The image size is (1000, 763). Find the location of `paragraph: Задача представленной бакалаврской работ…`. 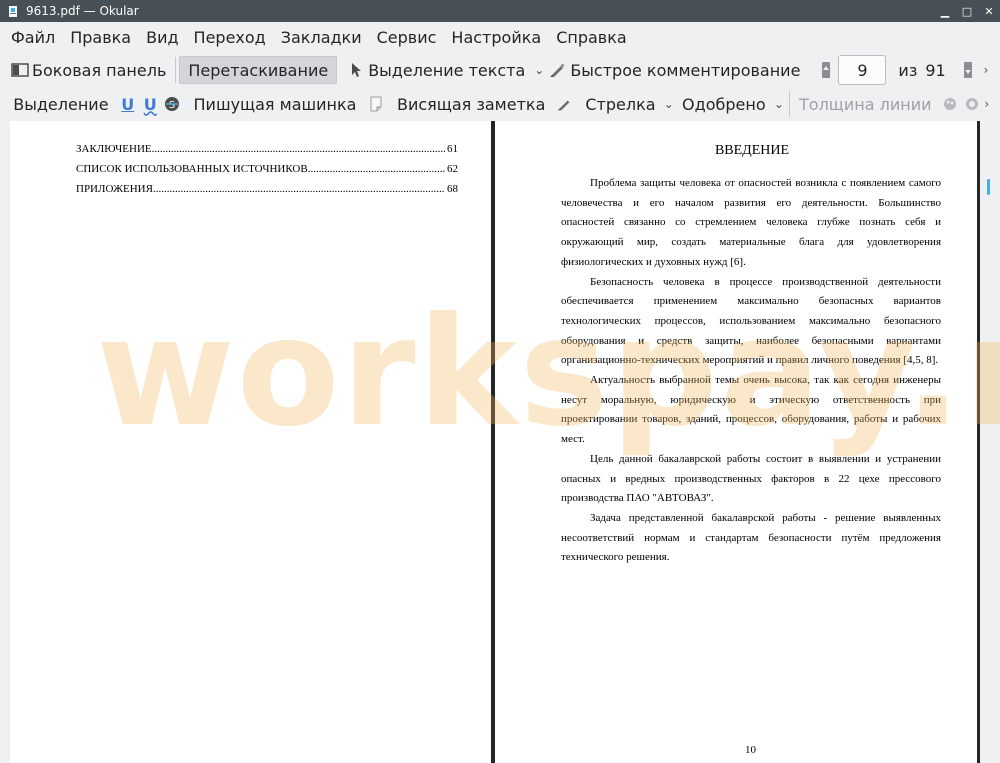

paragraph: Задача представленной бакалаврской работ… is located at coordinates (751, 537).